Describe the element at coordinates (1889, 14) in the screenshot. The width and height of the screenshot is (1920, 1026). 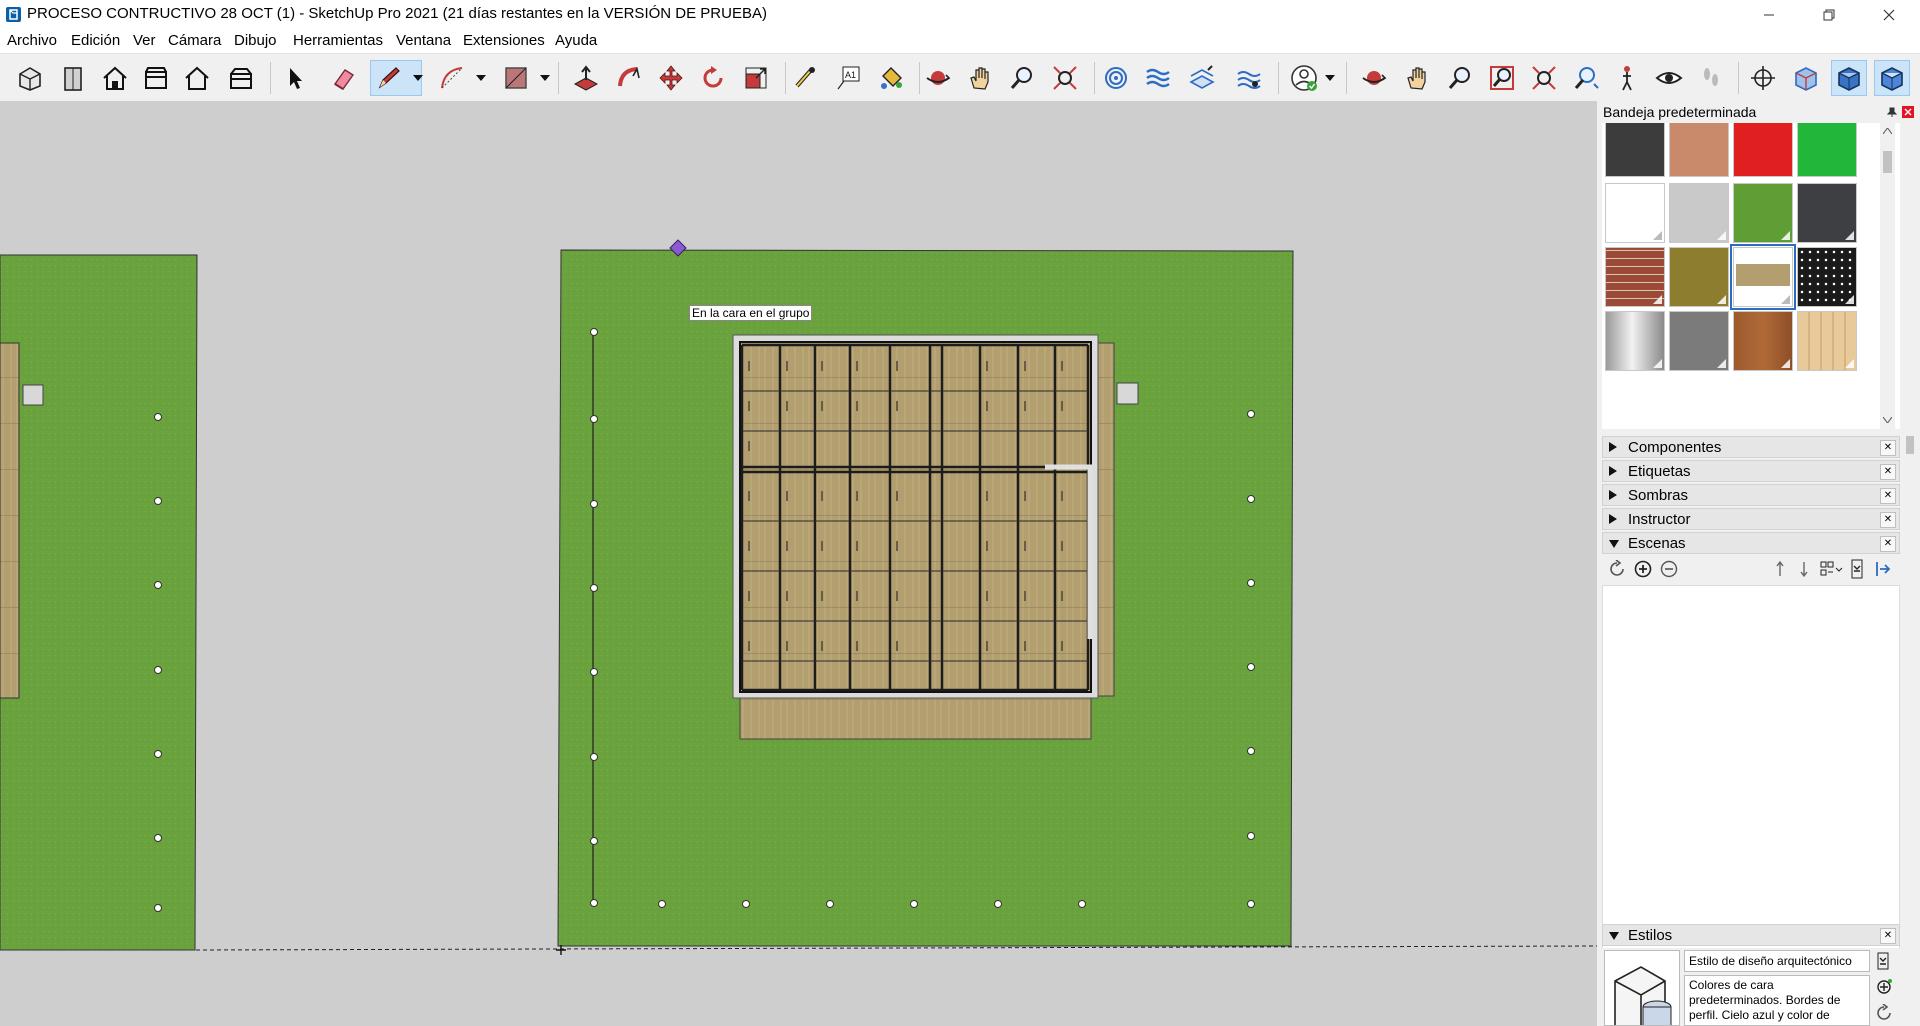
I see `close-button` at that location.